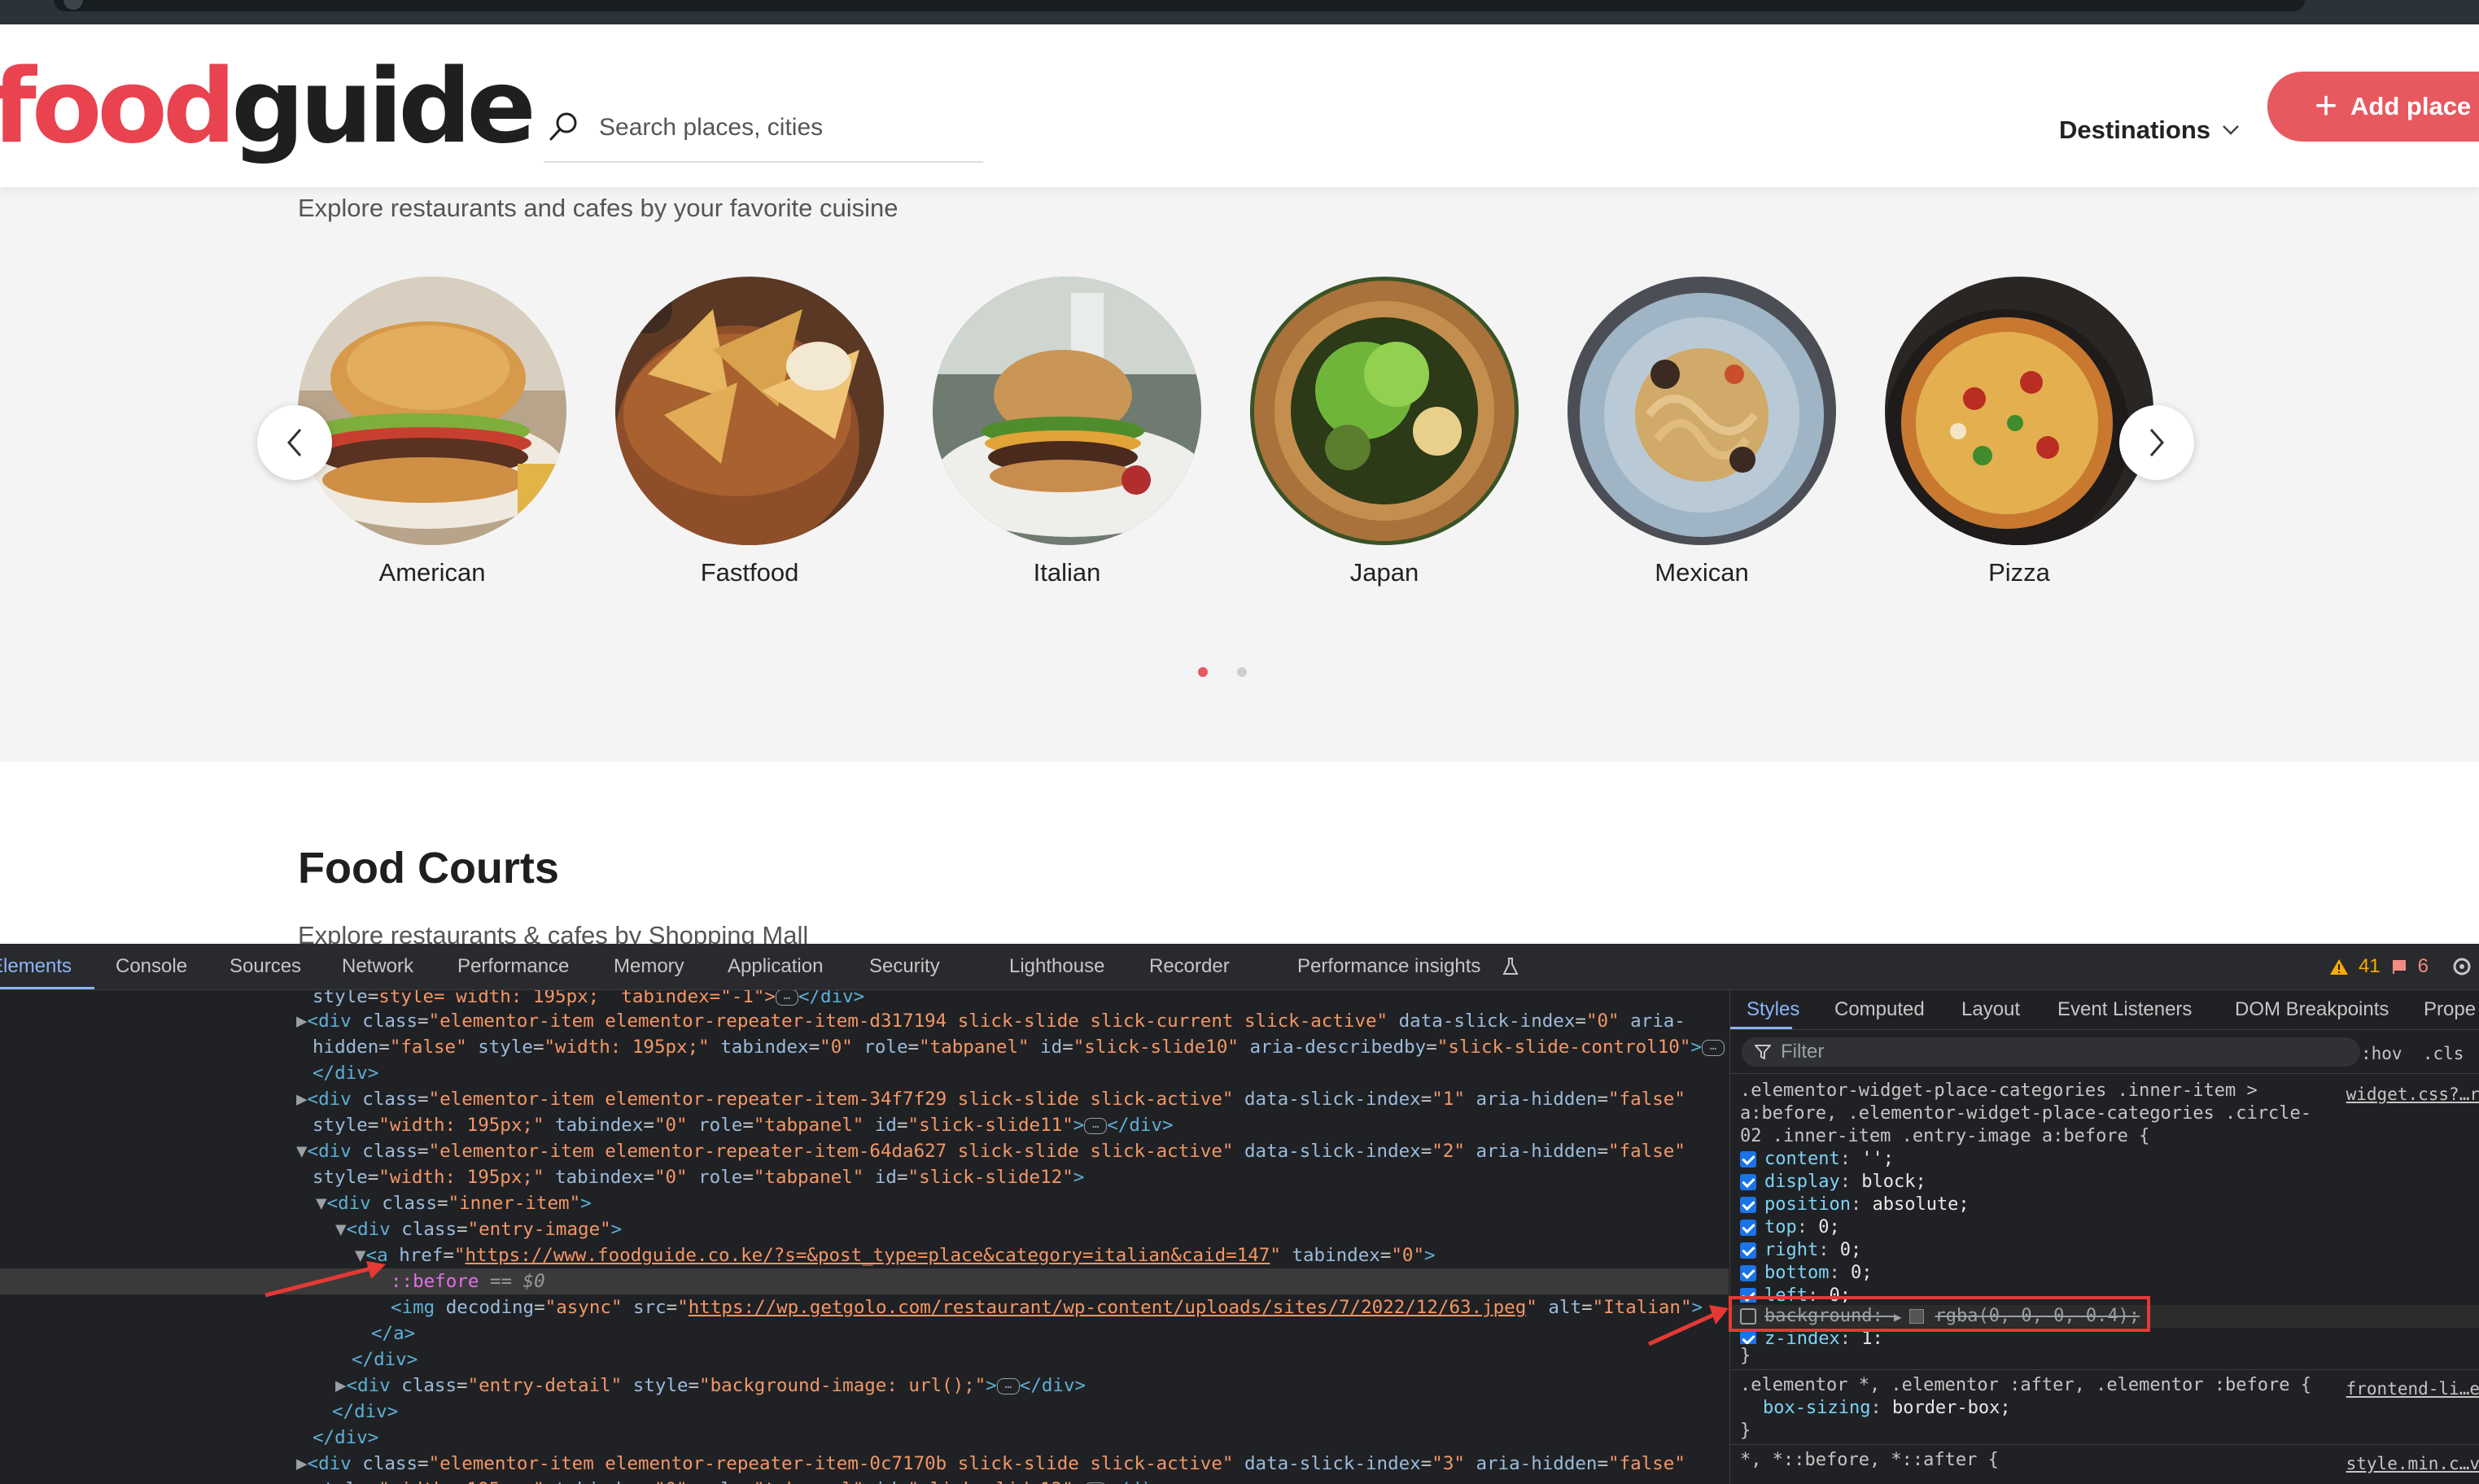 Image resolution: width=2479 pixels, height=1484 pixels. I want to click on tab-application: Application, so click(775, 966).